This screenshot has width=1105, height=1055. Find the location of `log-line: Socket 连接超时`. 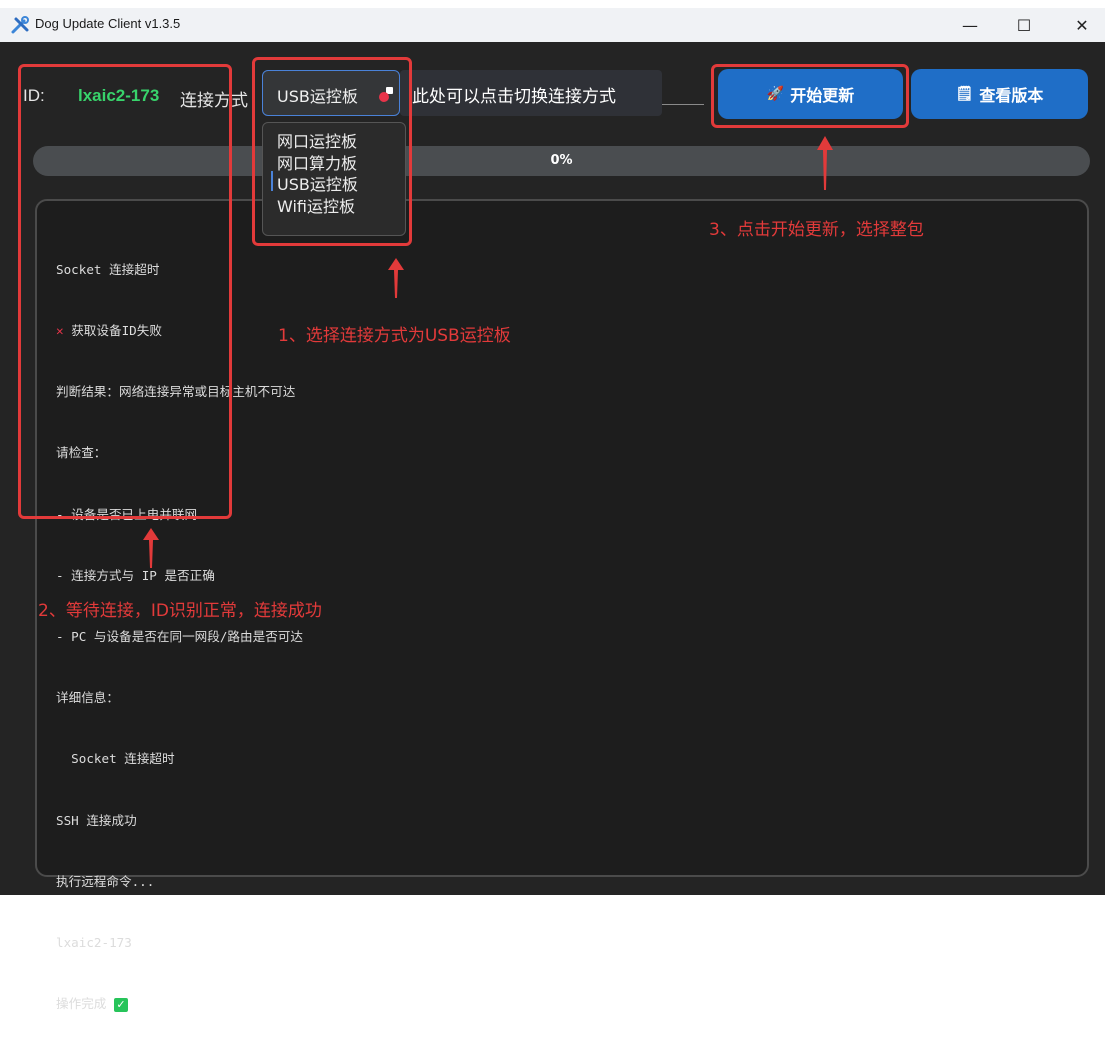

log-line: Socket 连接超时 is located at coordinates (115, 759).